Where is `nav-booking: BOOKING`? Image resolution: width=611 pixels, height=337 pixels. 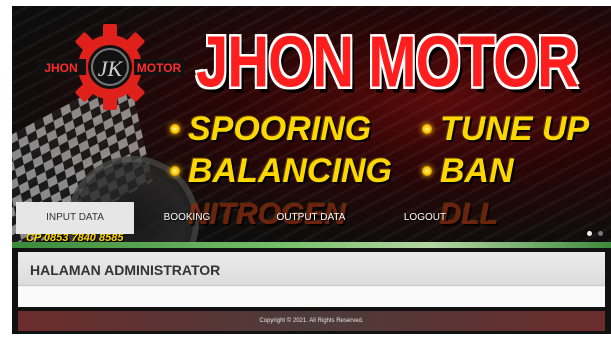 nav-booking: BOOKING is located at coordinates (187, 218).